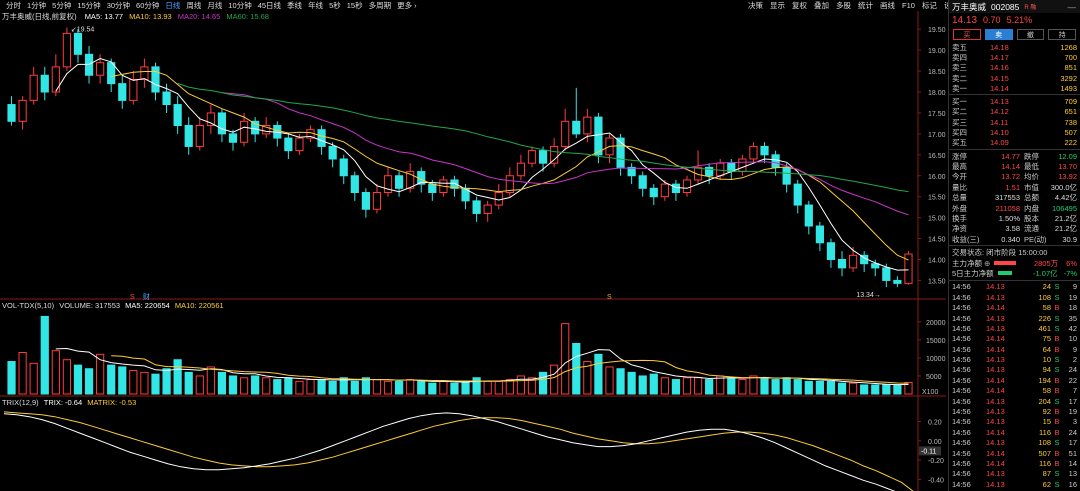 The image size is (1080, 491). I want to click on ask-volume: 700, so click(1070, 57).